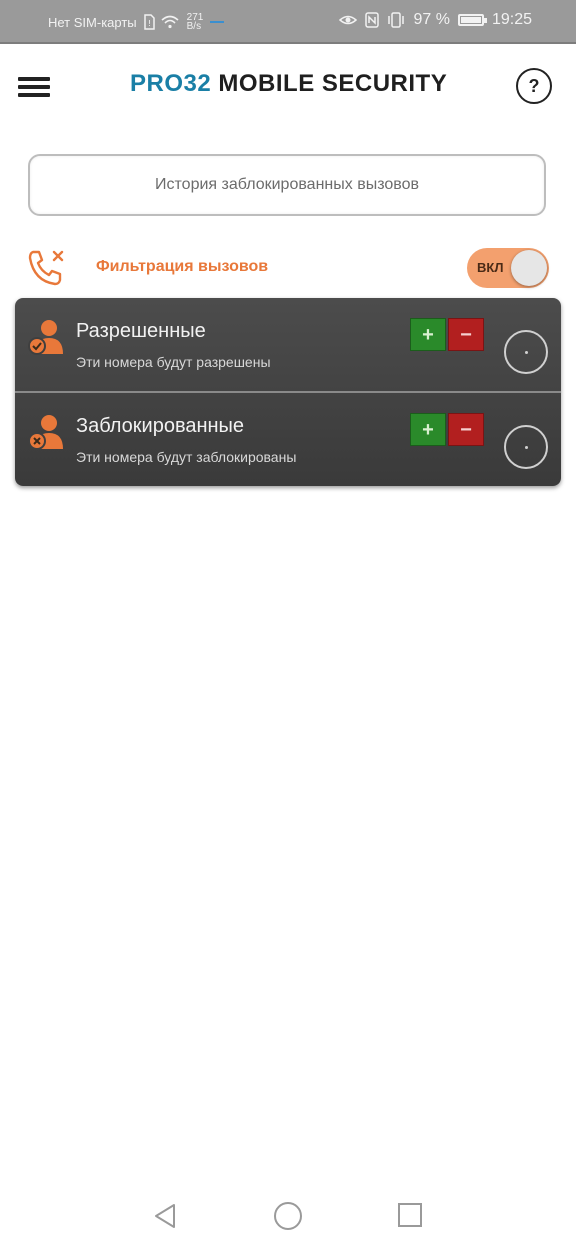  I want to click on call-filter-label: Фильтрация вызовов, so click(182, 266).